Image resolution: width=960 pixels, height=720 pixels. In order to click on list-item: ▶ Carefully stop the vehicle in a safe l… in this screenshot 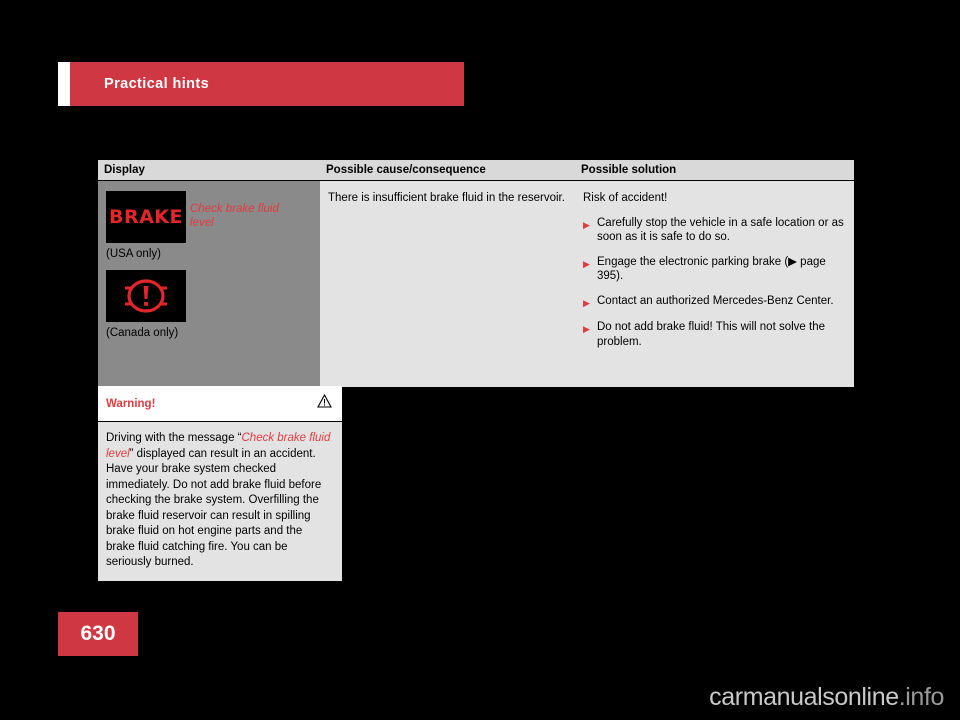, I will do `click(713, 230)`.